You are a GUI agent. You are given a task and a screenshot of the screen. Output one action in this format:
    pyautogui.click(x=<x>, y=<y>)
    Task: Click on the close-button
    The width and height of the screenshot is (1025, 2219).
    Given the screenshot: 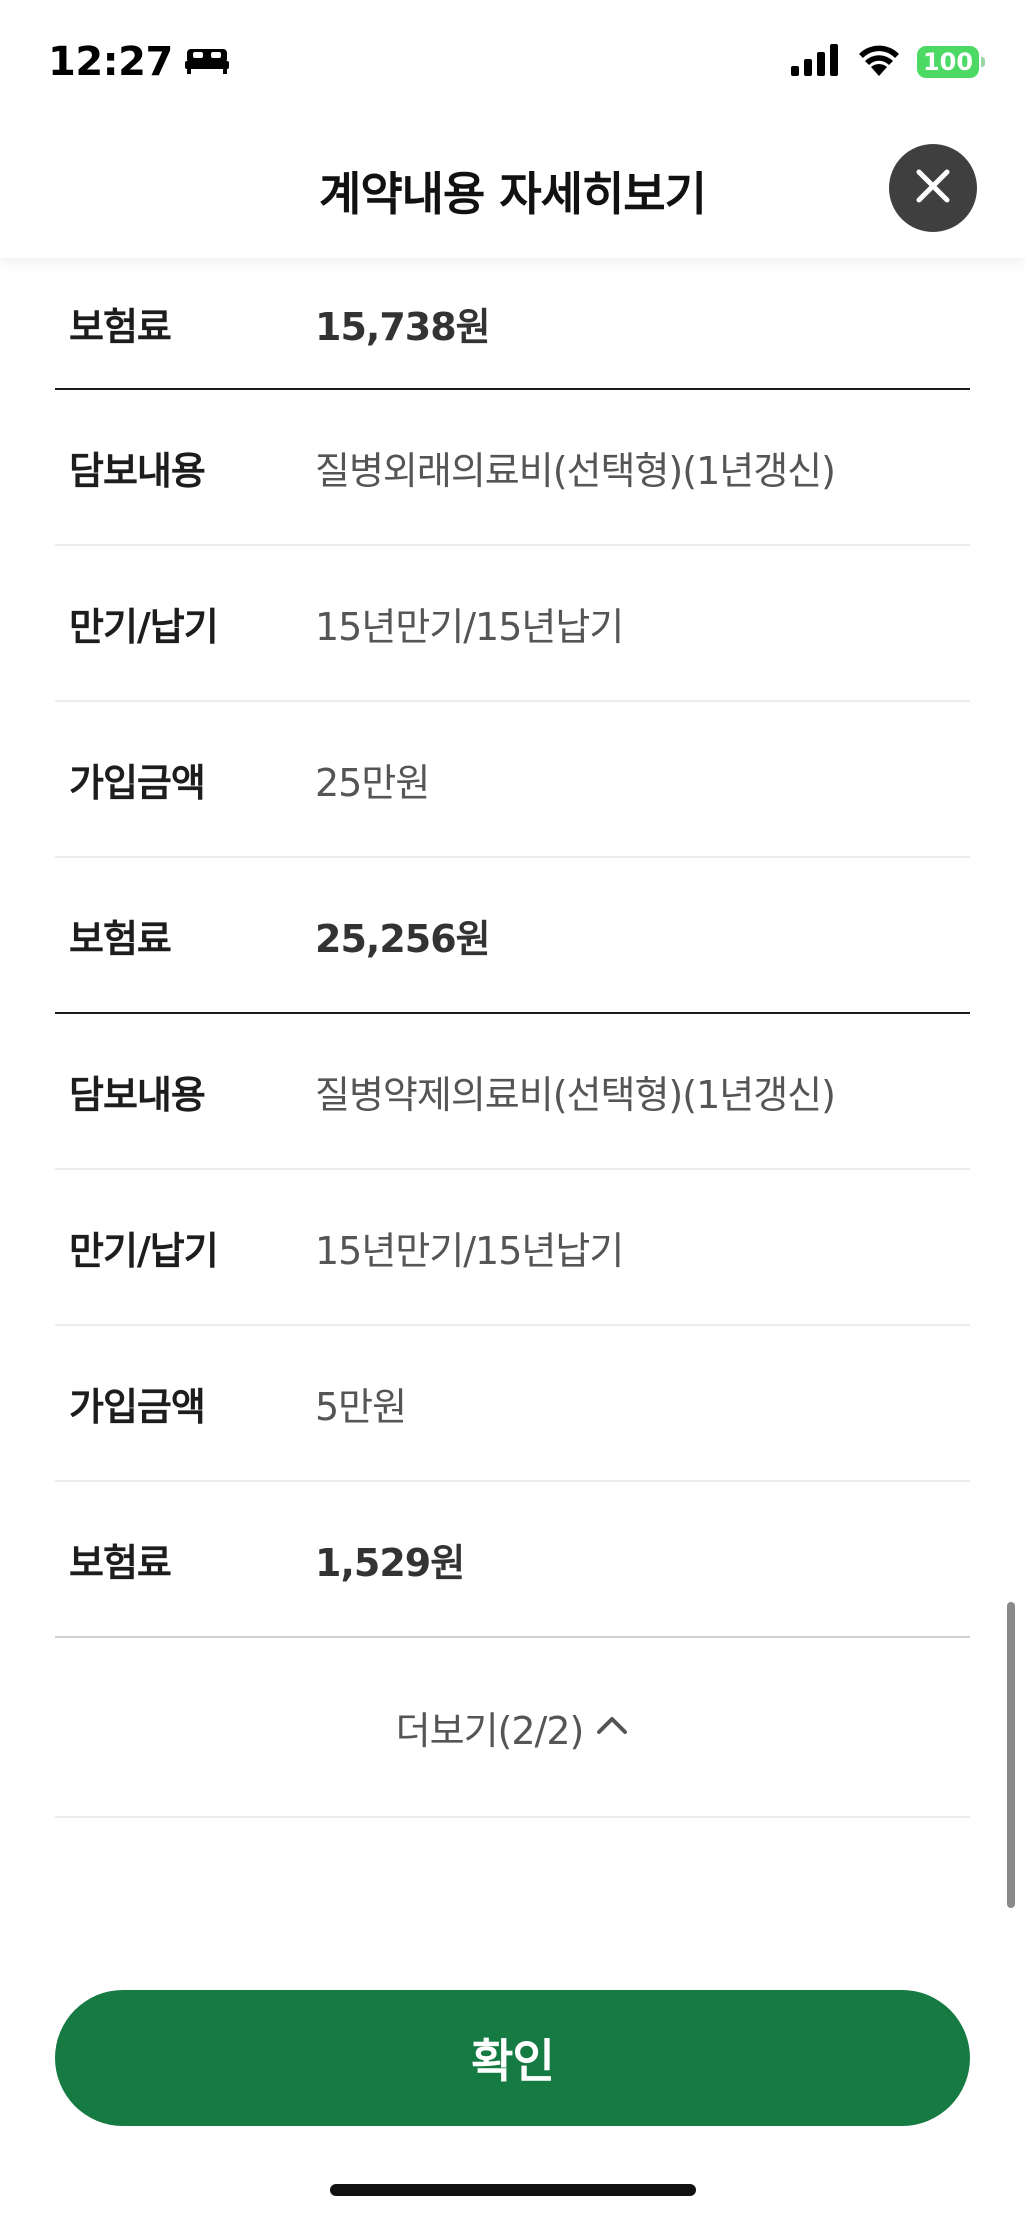 What is the action you would take?
    pyautogui.click(x=933, y=188)
    